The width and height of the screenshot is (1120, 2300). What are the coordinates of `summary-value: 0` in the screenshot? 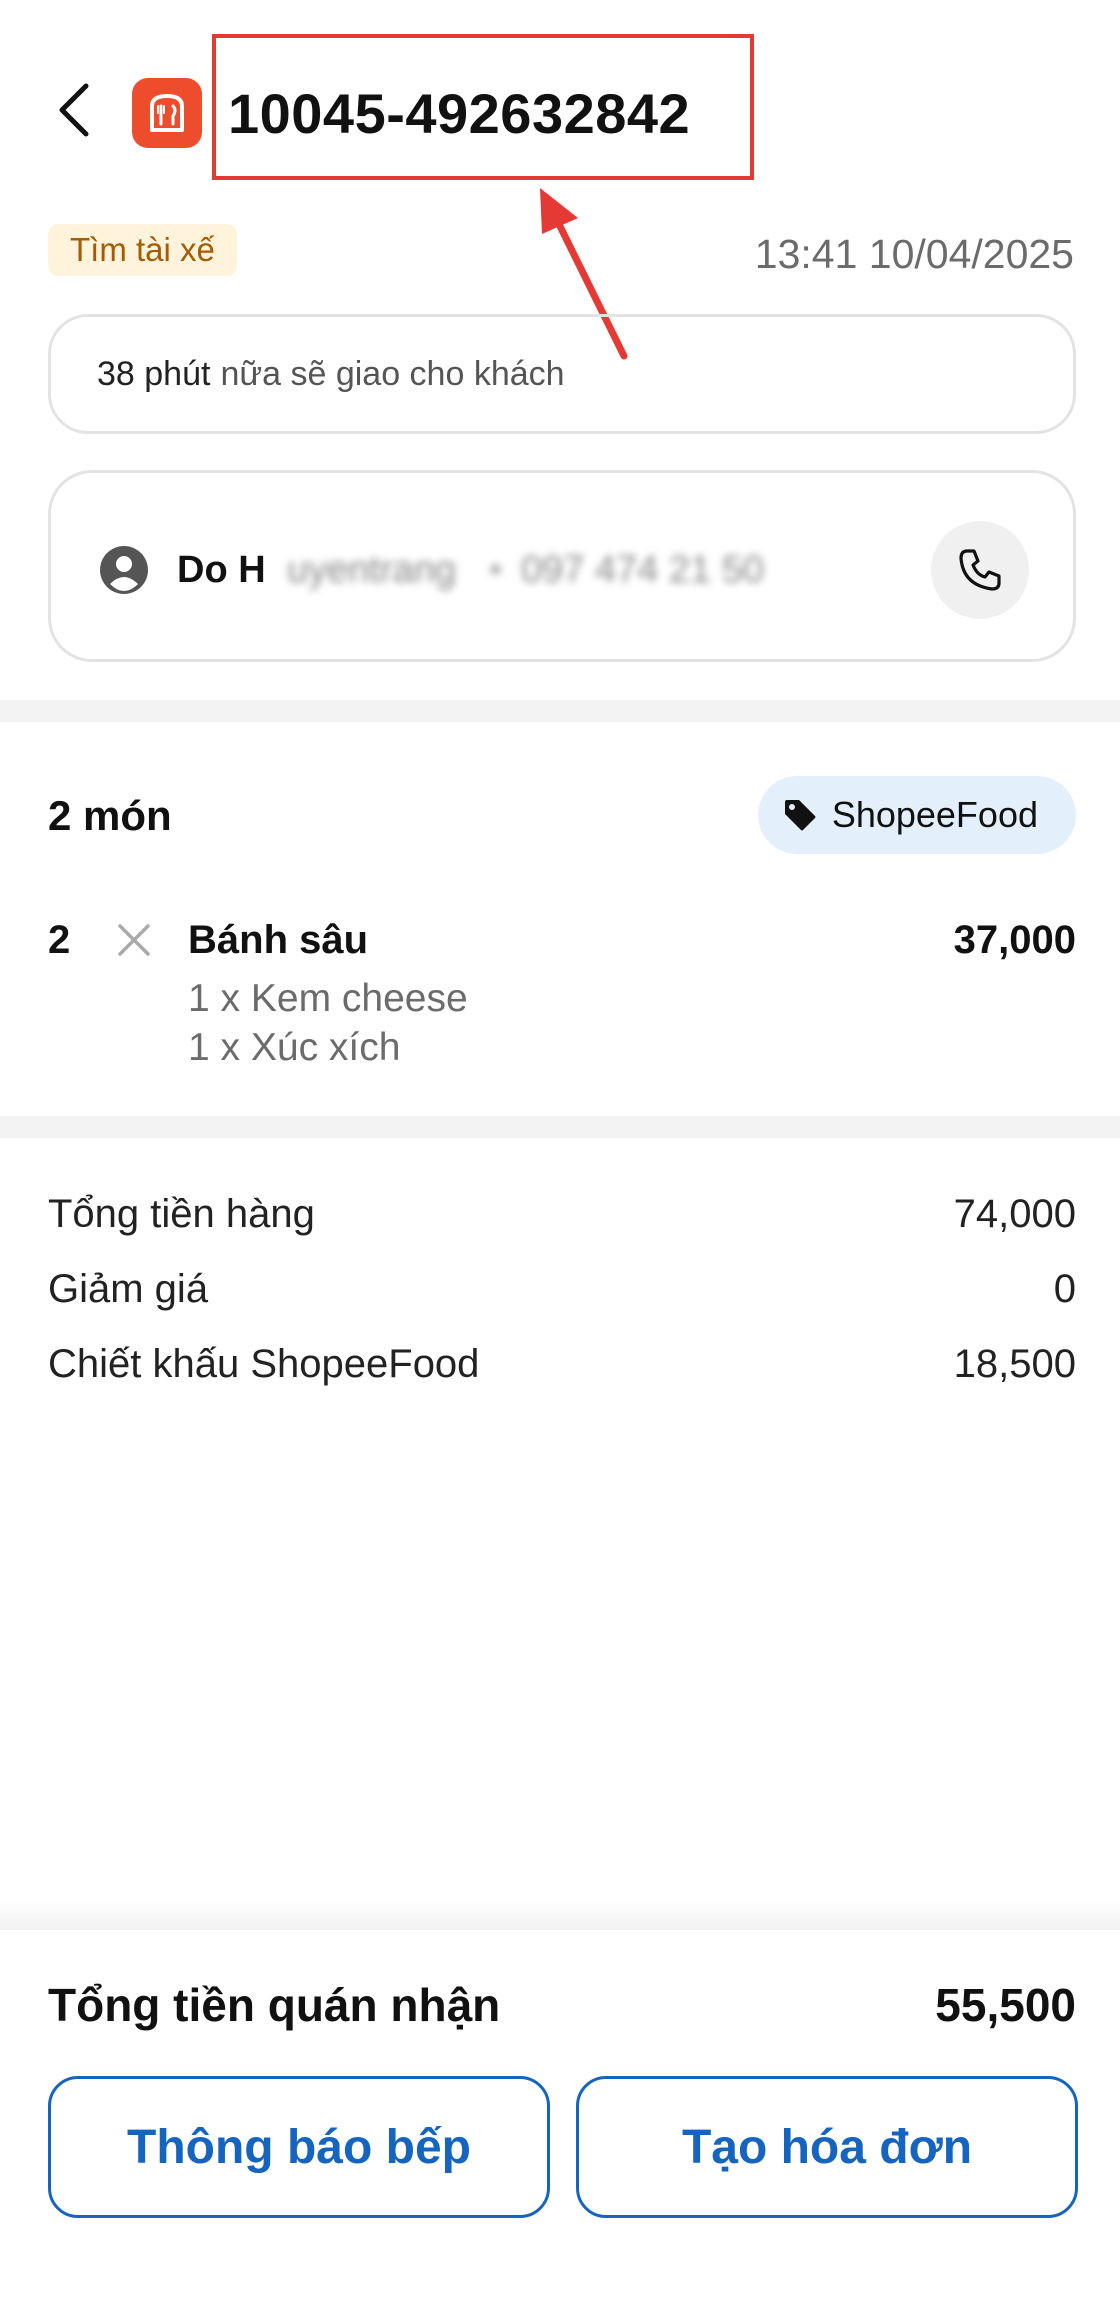 It's located at (1064, 1289).